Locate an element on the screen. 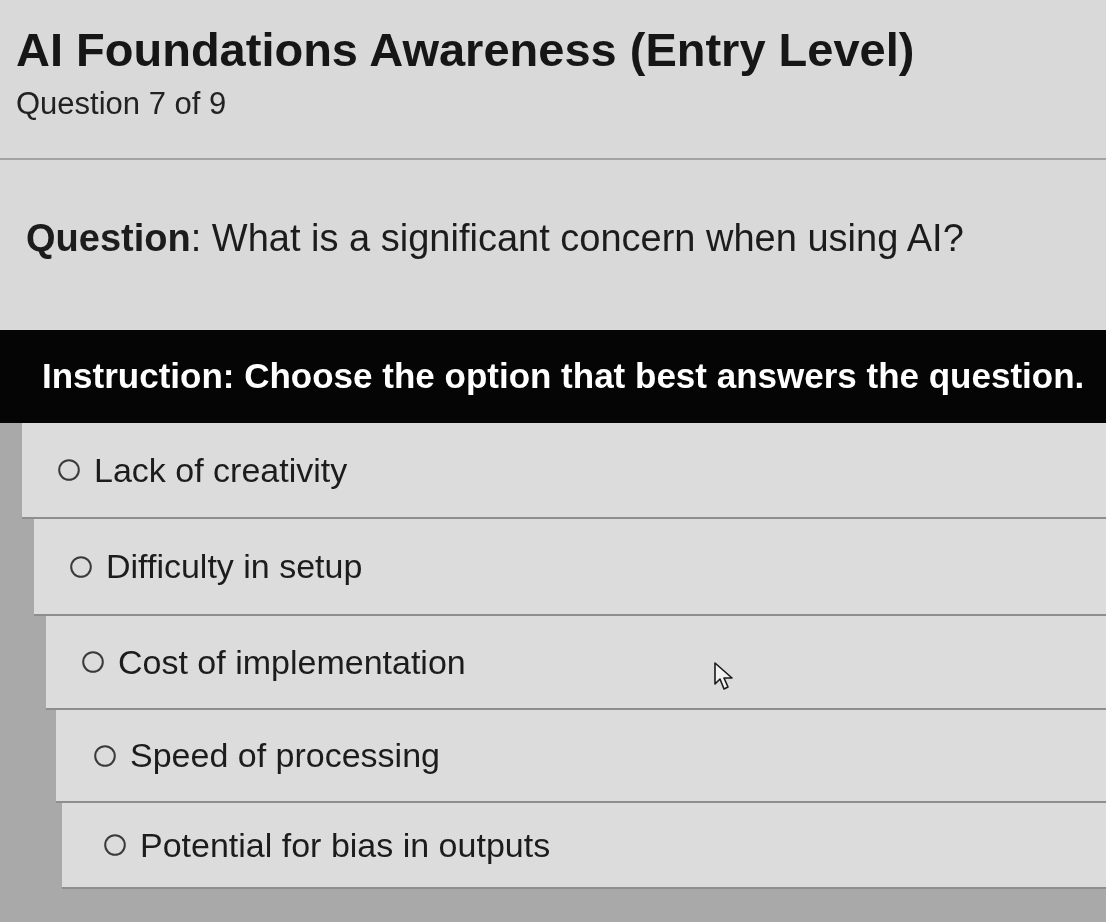 The height and width of the screenshot is (922, 1106). answer-option: Difficulty in setup is located at coordinates (570, 567).